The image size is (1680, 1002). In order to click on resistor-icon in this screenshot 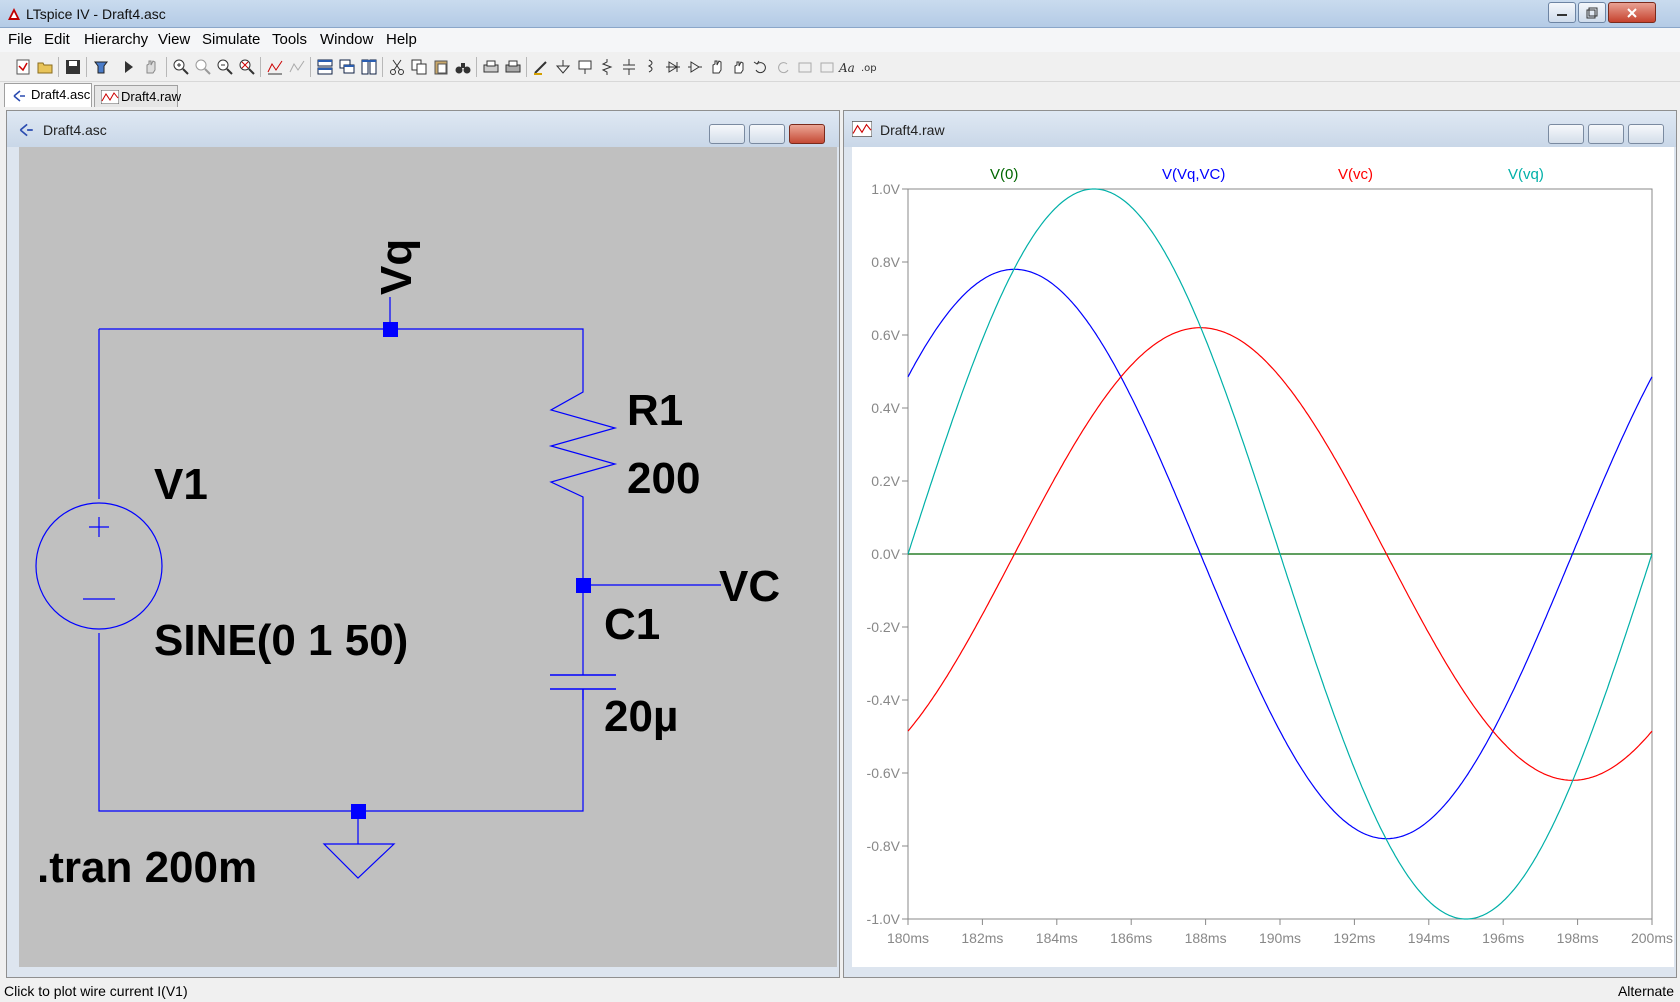, I will do `click(607, 67)`.